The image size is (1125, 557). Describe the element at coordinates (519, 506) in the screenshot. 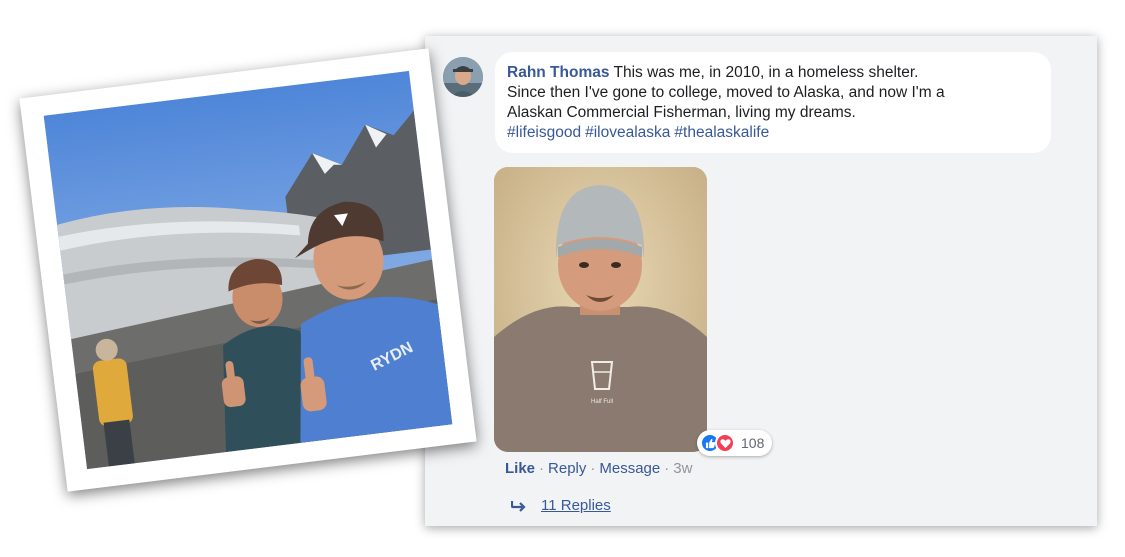

I see `reply-arrow-icon` at that location.